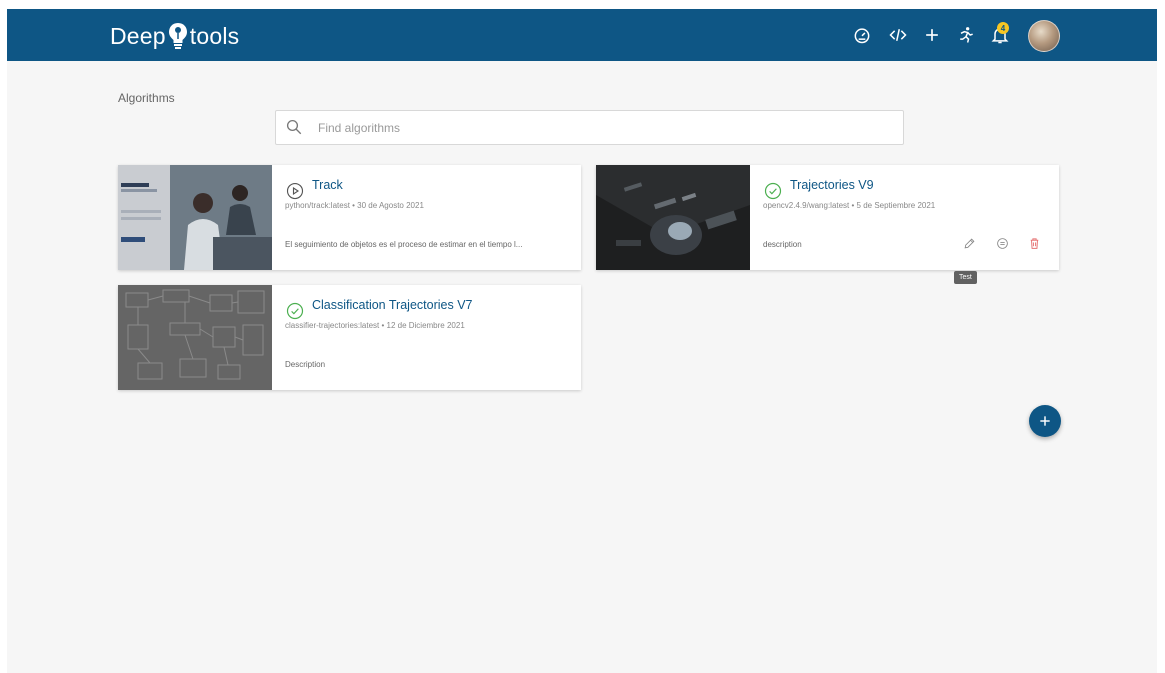  What do you see at coordinates (832, 185) in the screenshot?
I see `card-title: Trajectories V9` at bounding box center [832, 185].